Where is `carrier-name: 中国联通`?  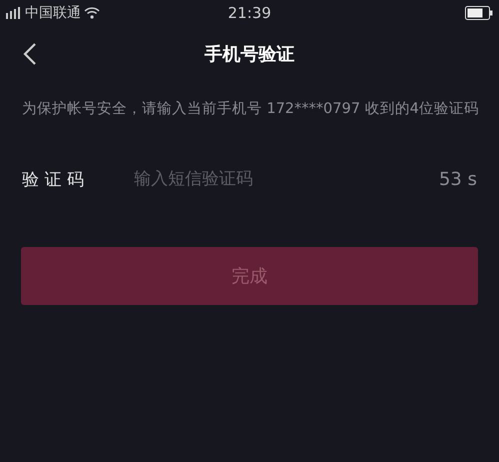
carrier-name: 中国联通 is located at coordinates (53, 13).